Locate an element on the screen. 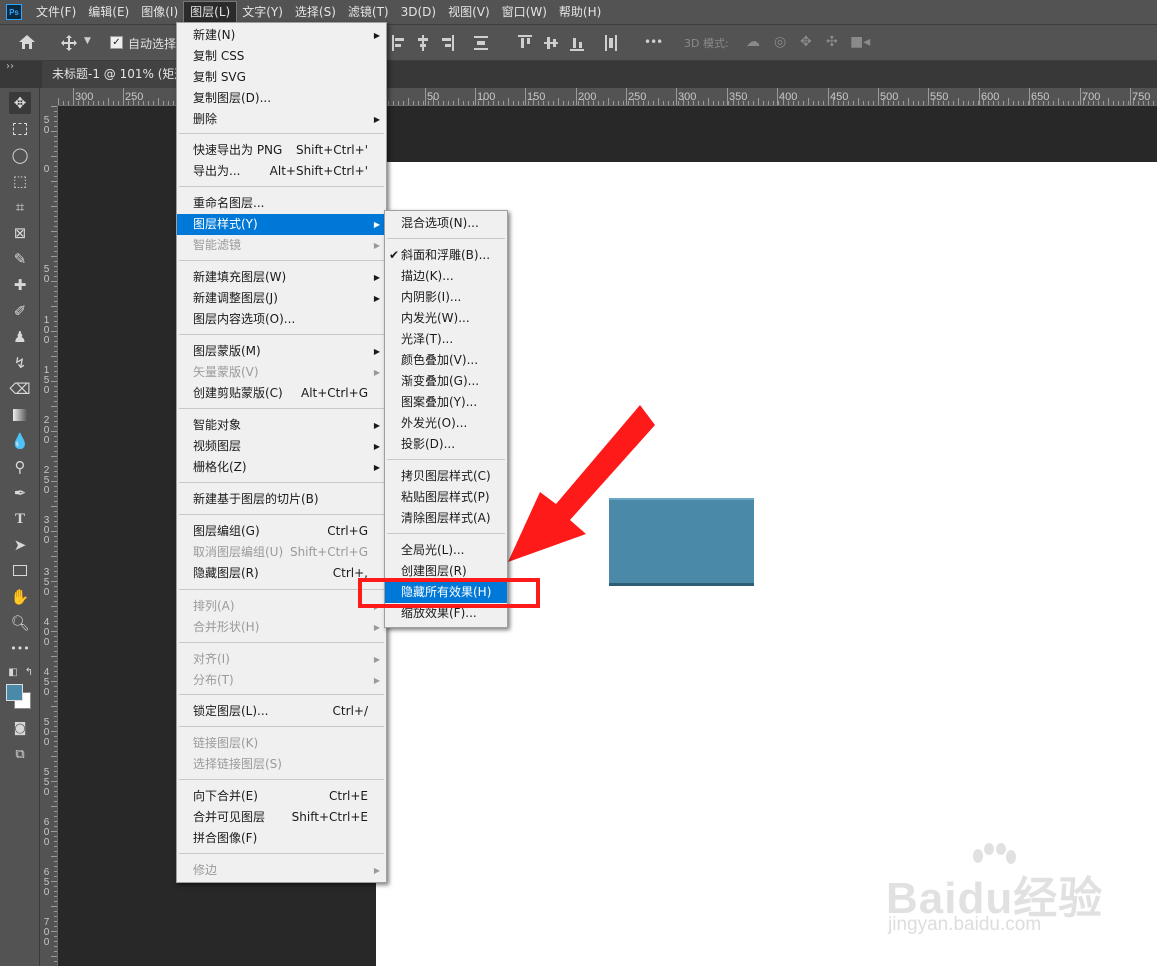 Image resolution: width=1157 pixels, height=966 pixels. layer-menu-item: 新建基于图层的切片(B) is located at coordinates (281, 499).